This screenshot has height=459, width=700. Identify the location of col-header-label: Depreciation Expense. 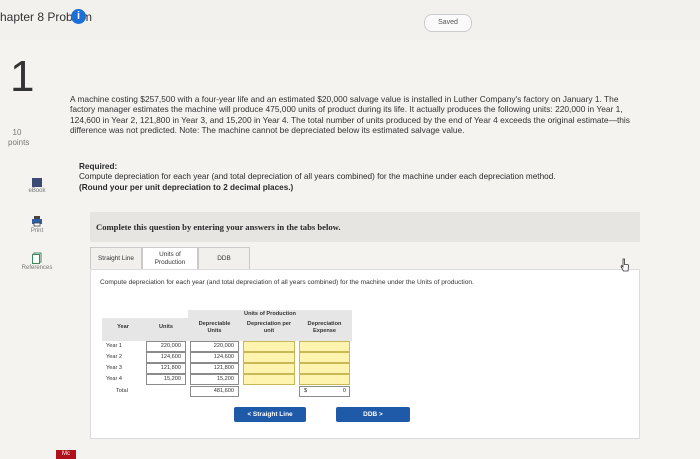
(324, 327).